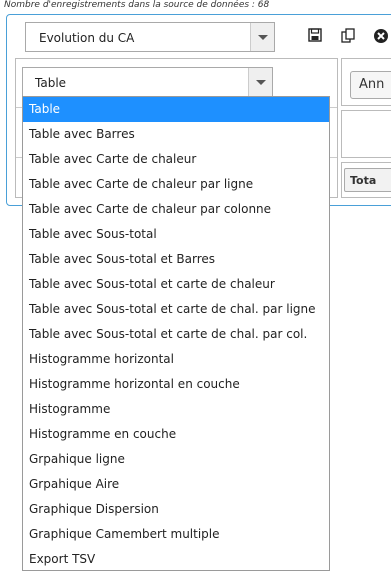 The height and width of the screenshot is (587, 391). I want to click on dropdown-option: Table avec Barres, so click(176, 134).